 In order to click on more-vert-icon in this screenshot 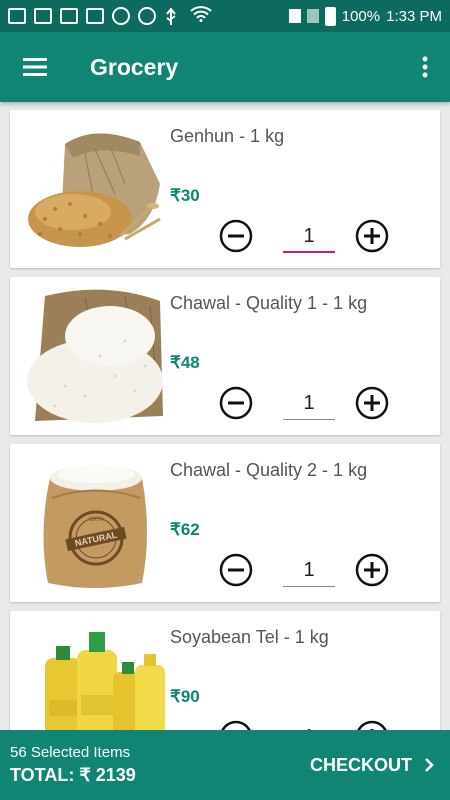, I will do `click(425, 67)`.